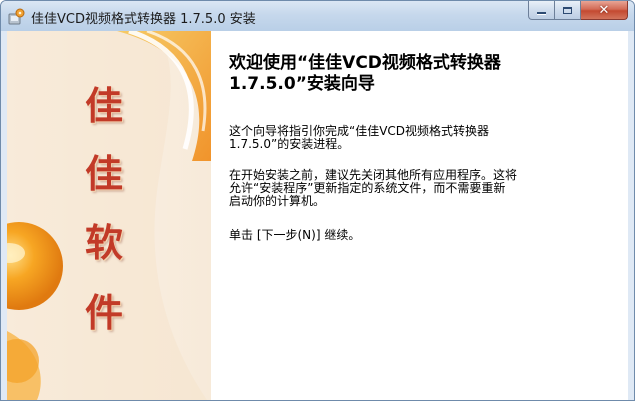 Image resolution: width=635 pixels, height=401 pixels. What do you see at coordinates (103, 312) in the screenshot?
I see `brand-char-4: 件` at bounding box center [103, 312].